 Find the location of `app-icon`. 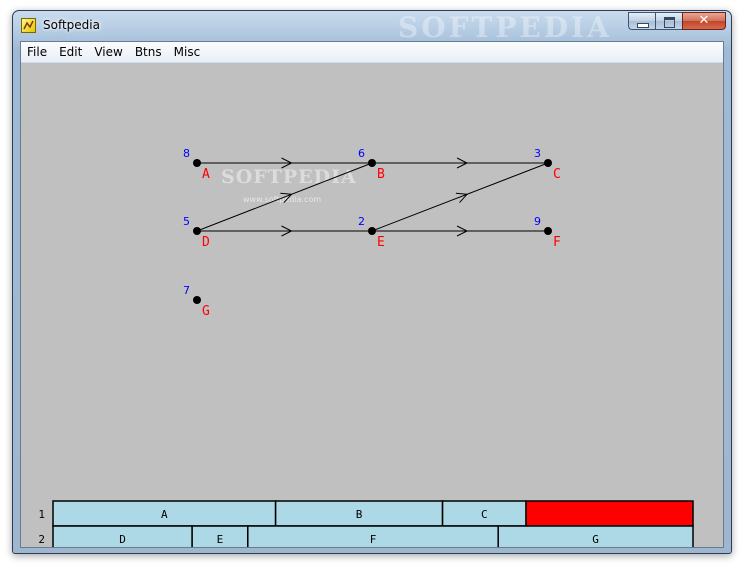

app-icon is located at coordinates (28, 25).